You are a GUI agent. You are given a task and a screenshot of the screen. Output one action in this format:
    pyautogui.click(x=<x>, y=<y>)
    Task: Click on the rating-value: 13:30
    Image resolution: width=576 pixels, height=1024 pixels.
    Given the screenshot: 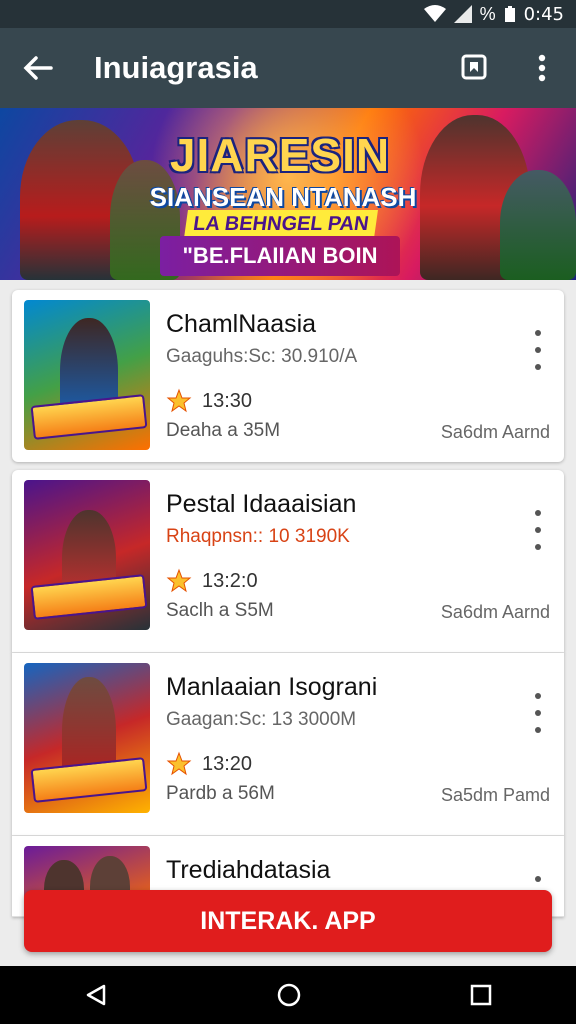 What is the action you would take?
    pyautogui.click(x=227, y=400)
    